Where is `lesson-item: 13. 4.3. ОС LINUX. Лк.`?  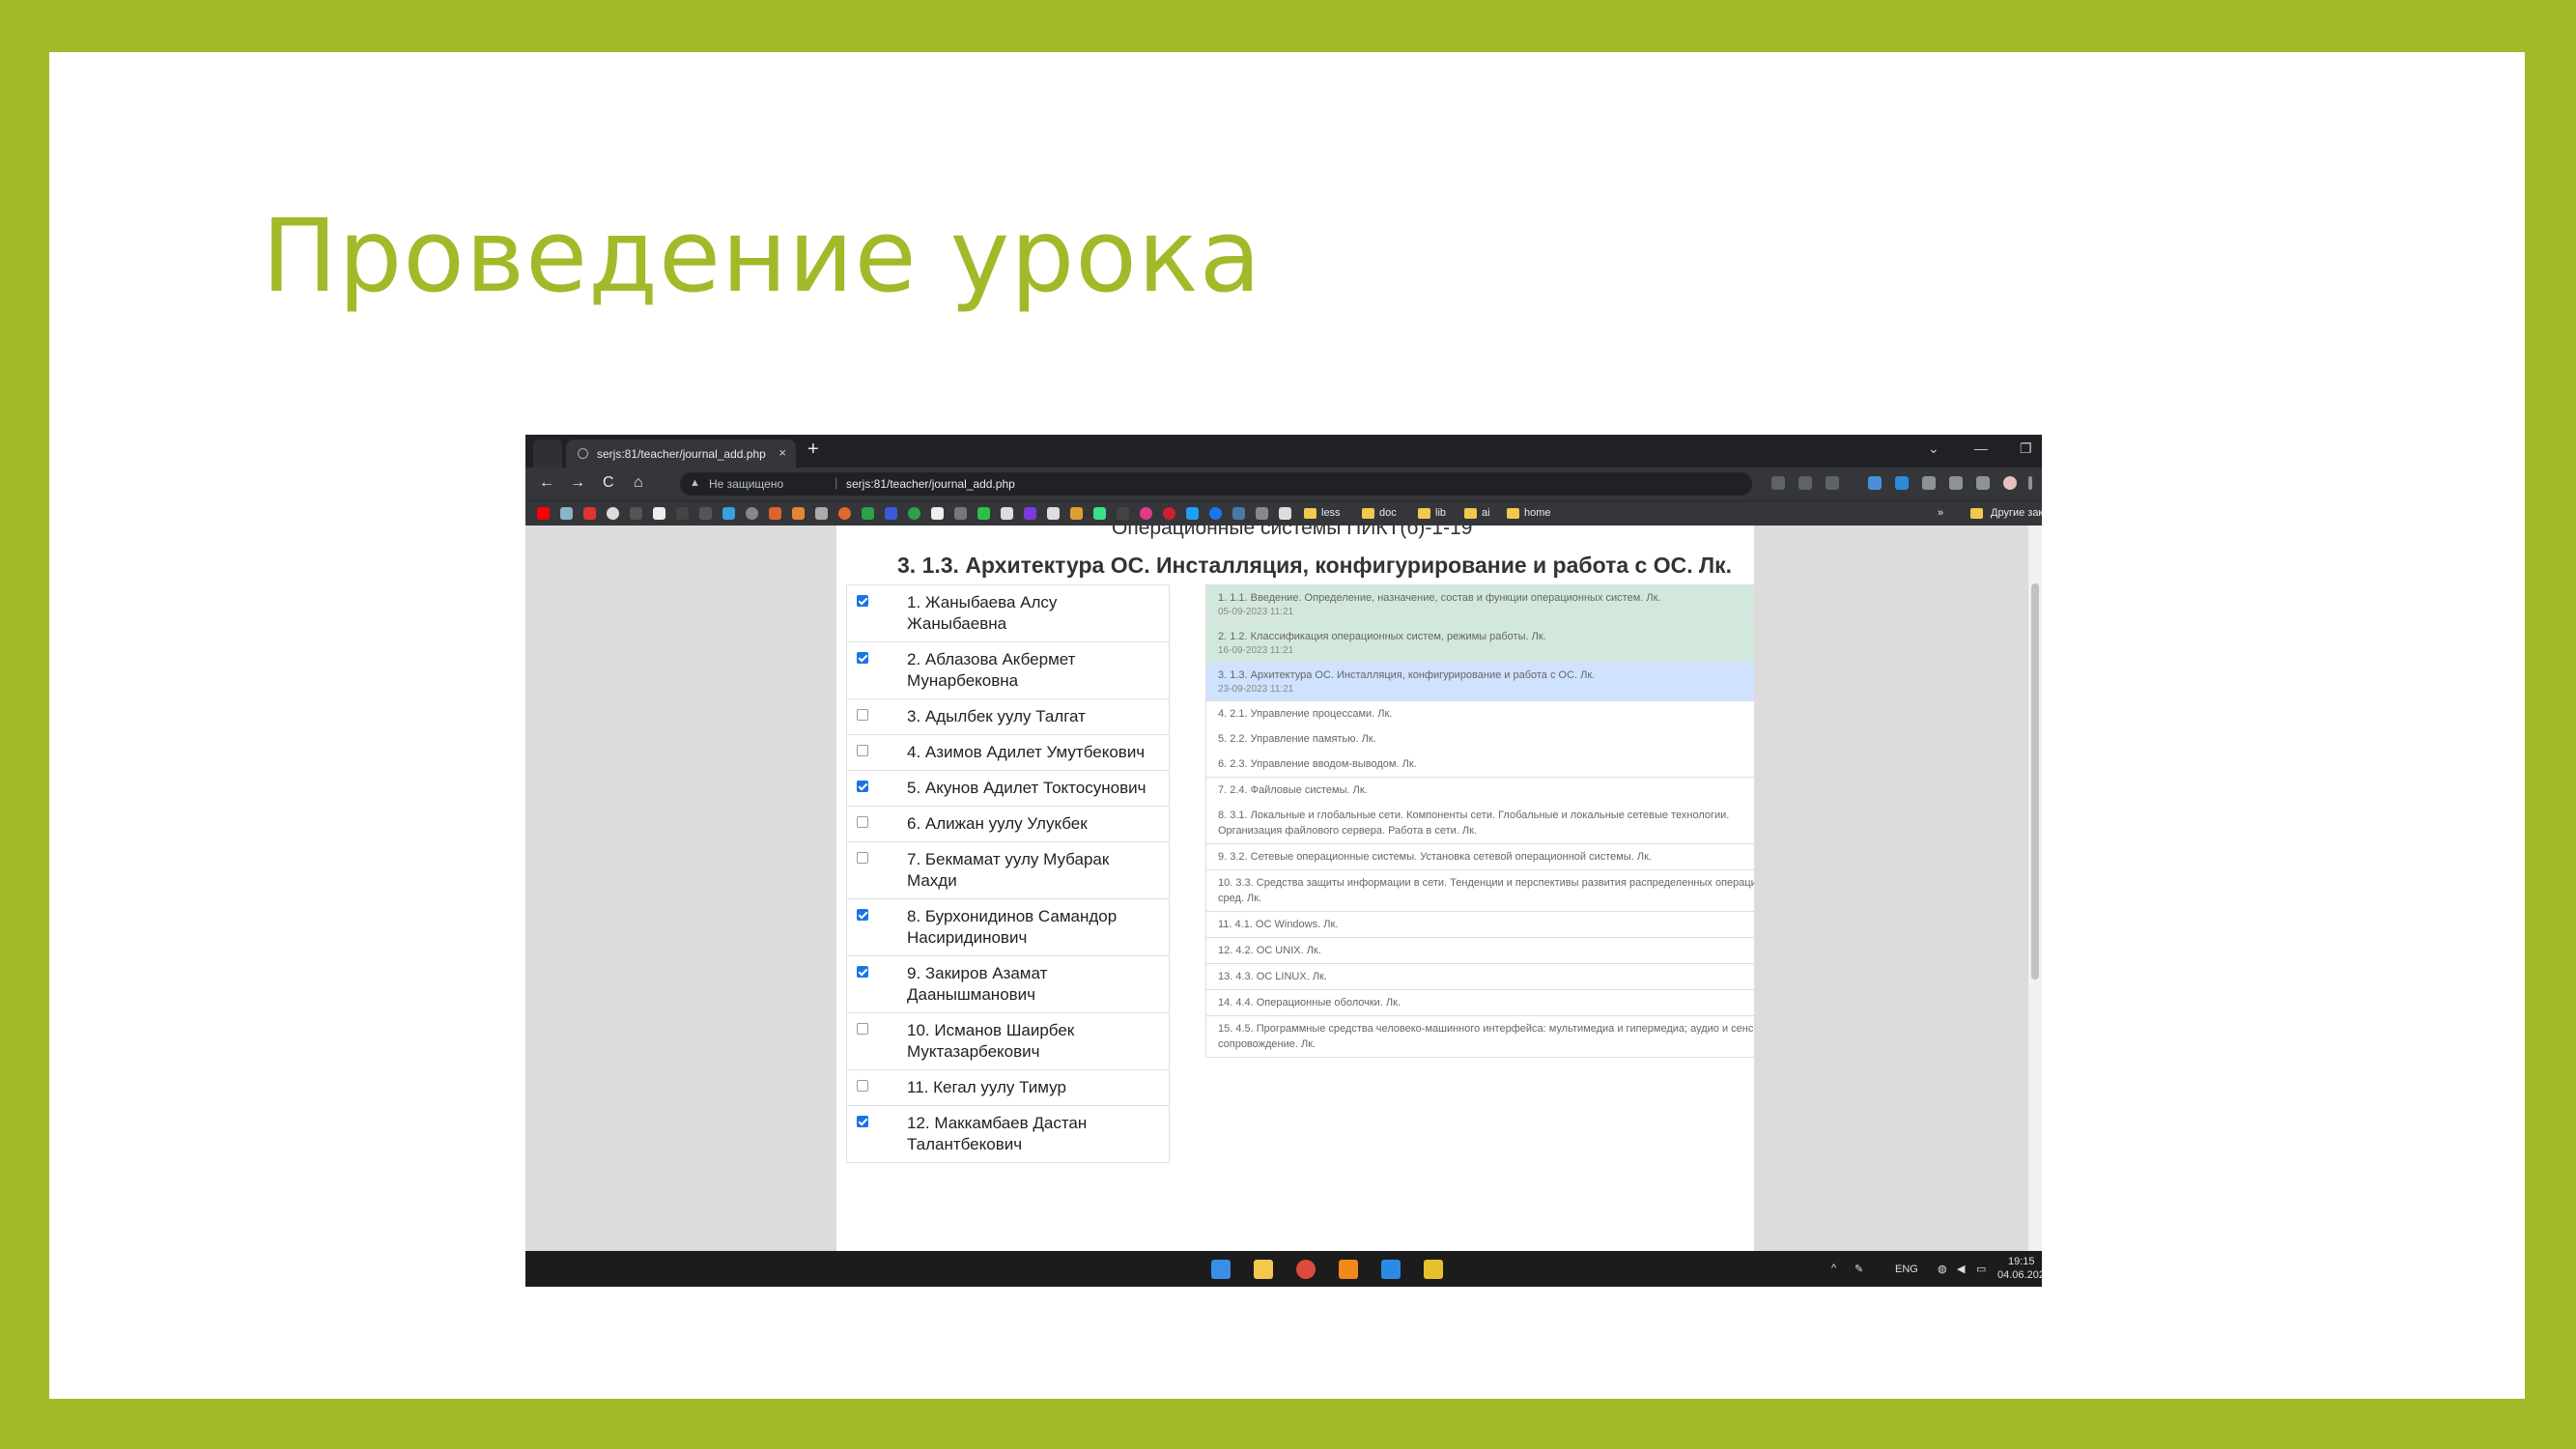 lesson-item: 13. 4.3. ОС LINUX. Лк. is located at coordinates (1479, 977).